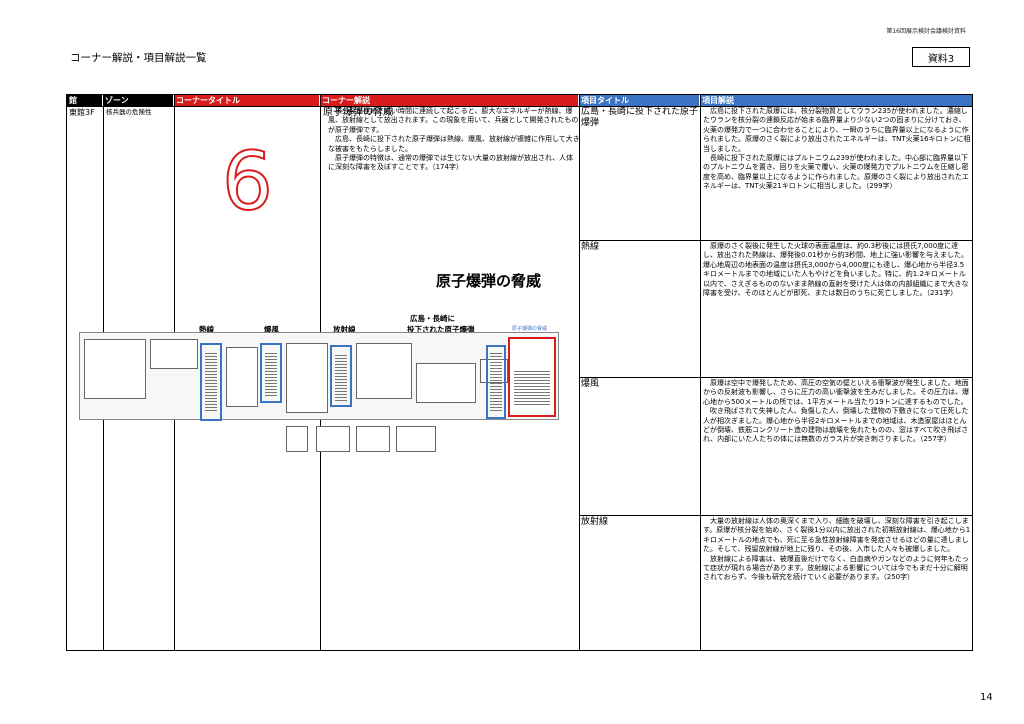  I want to click on document-badge: 資料3, so click(941, 57).